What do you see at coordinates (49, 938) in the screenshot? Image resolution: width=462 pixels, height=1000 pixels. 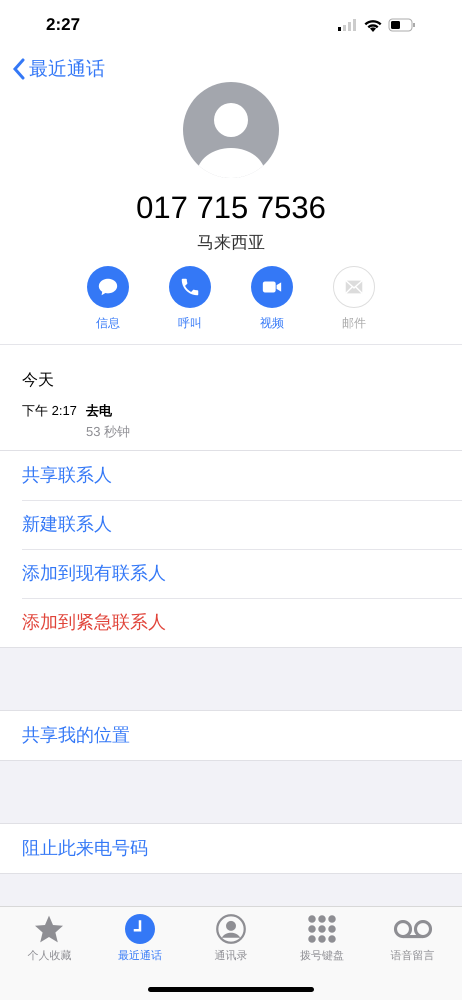 I see `tab-bar-item: 个人收藏` at bounding box center [49, 938].